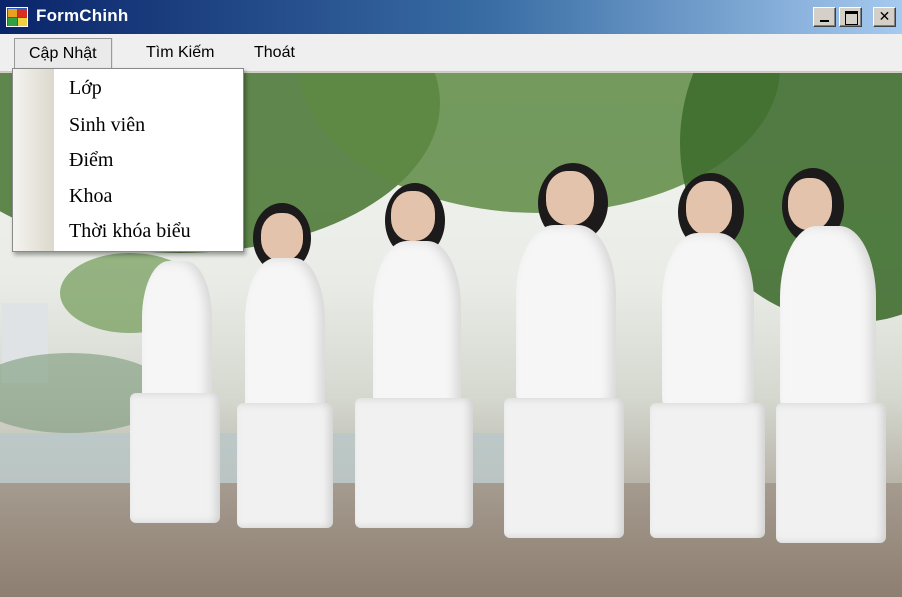  I want to click on minimize-button, so click(824, 17).